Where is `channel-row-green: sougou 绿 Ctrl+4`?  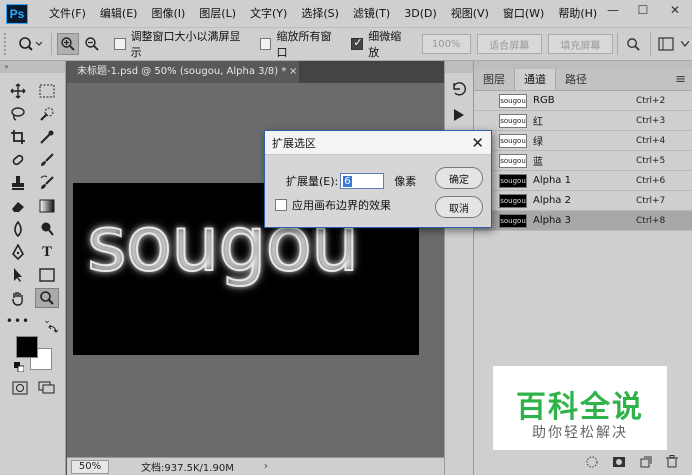
channel-row-green: sougou 绿 Ctrl+4 is located at coordinates (583, 141).